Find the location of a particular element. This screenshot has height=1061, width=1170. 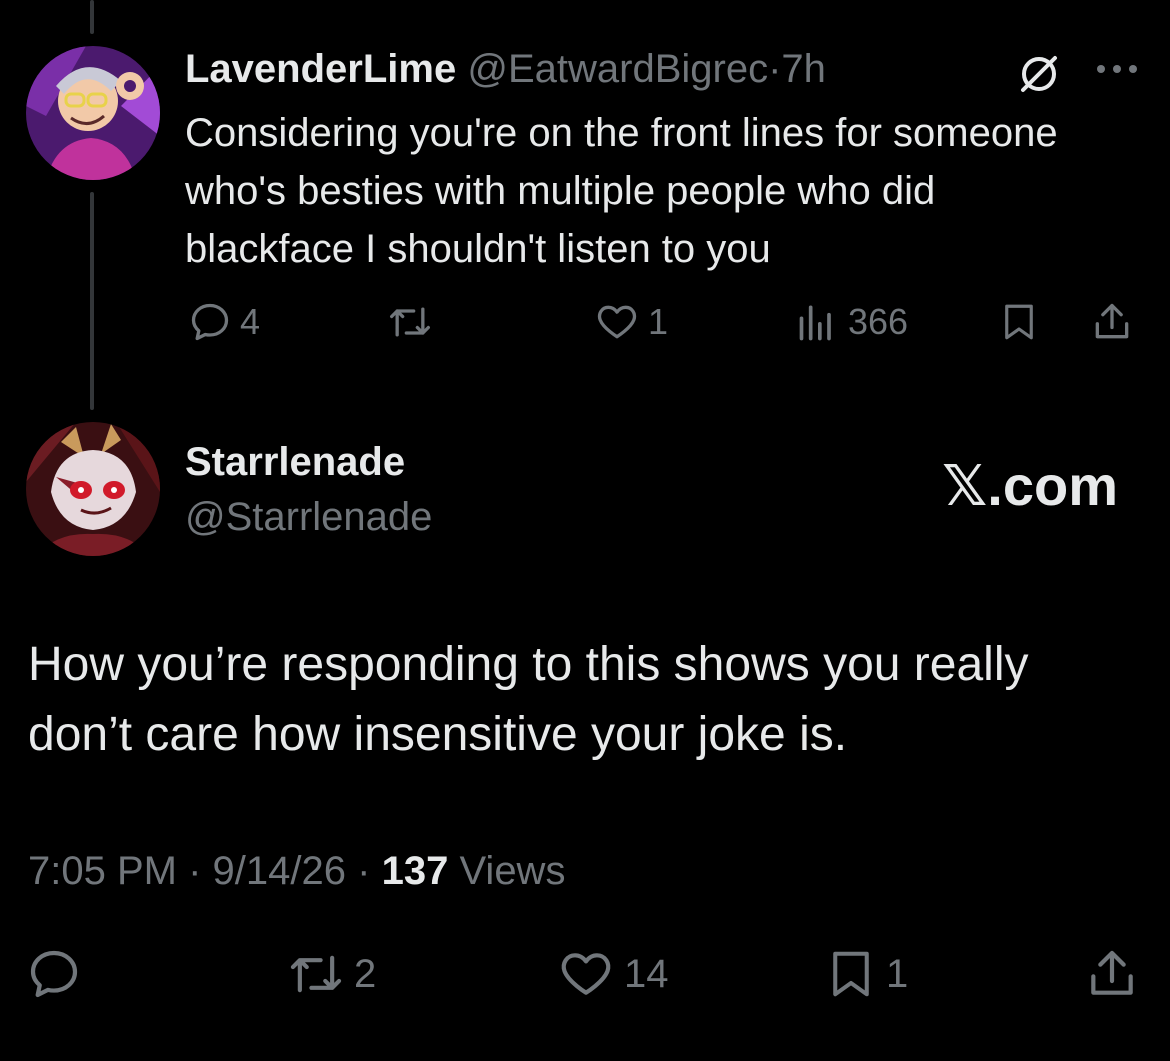

views-icon is located at coordinates (815, 323).